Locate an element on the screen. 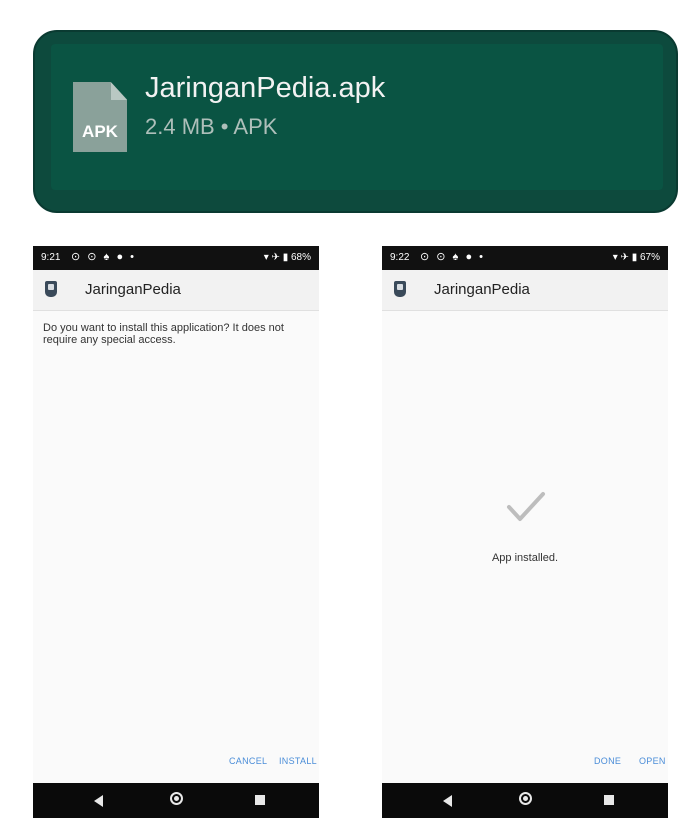  download-filename: JaringanPedia.apk is located at coordinates (265, 88).